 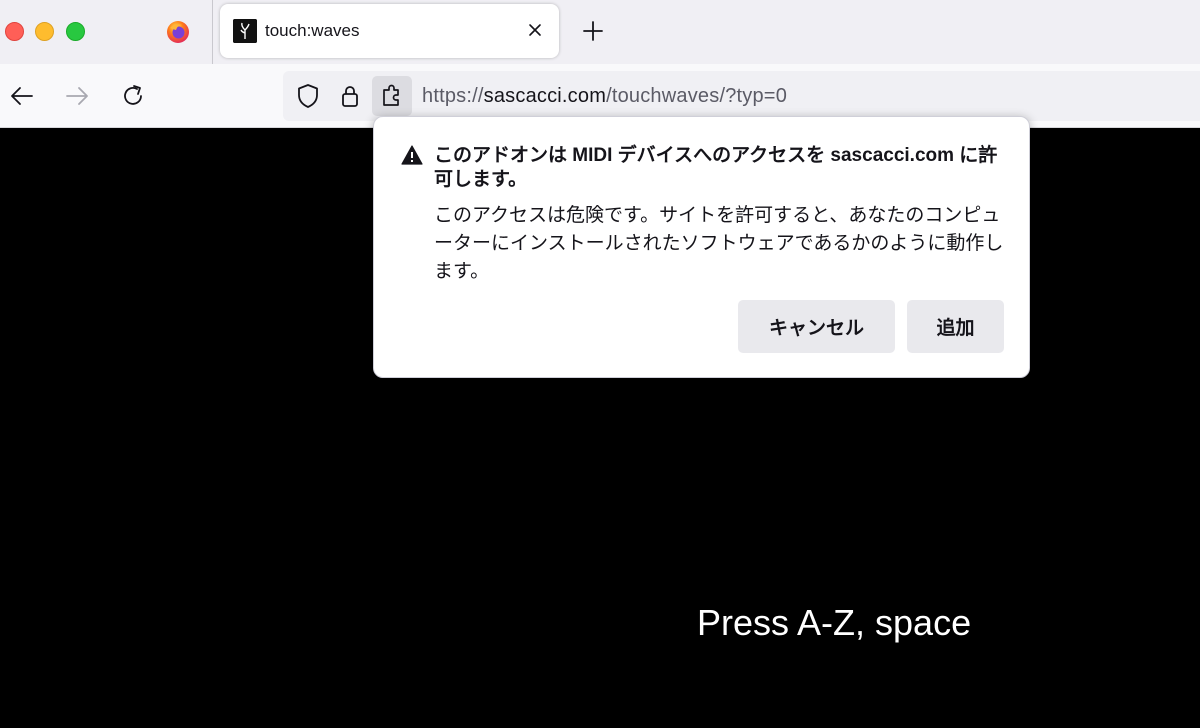 What do you see at coordinates (308, 96) in the screenshot?
I see `shield-icon` at bounding box center [308, 96].